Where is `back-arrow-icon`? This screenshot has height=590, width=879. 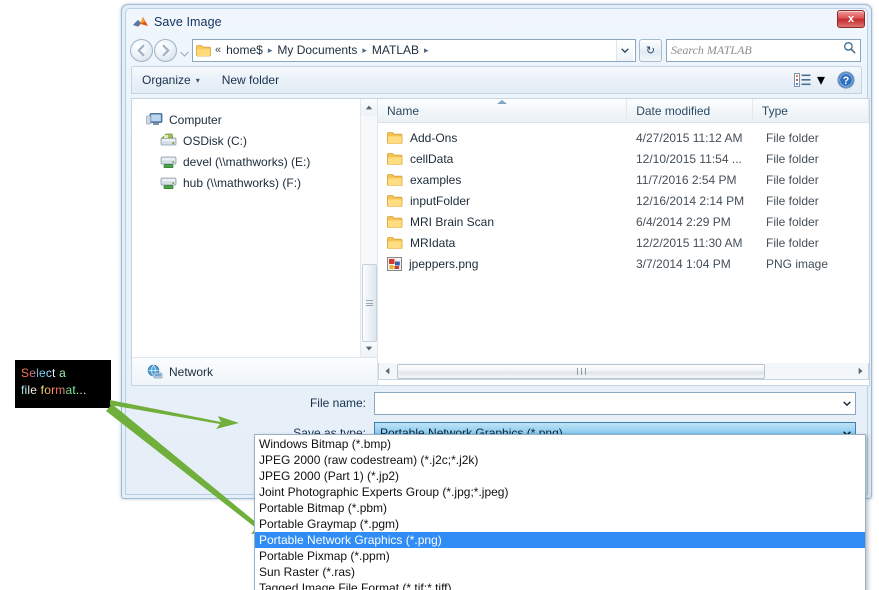 back-arrow-icon is located at coordinates (141, 50).